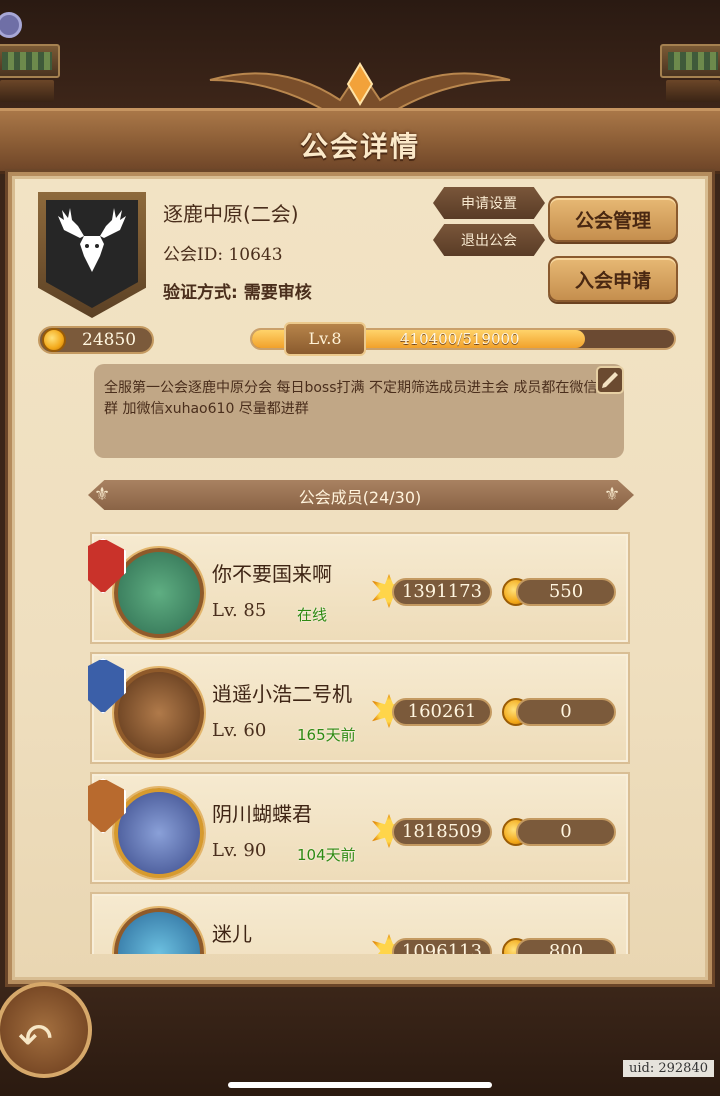 This screenshot has width=720, height=1096. What do you see at coordinates (231, 214) in the screenshot?
I see `guild-name: 逐鹿中原(二会)` at bounding box center [231, 214].